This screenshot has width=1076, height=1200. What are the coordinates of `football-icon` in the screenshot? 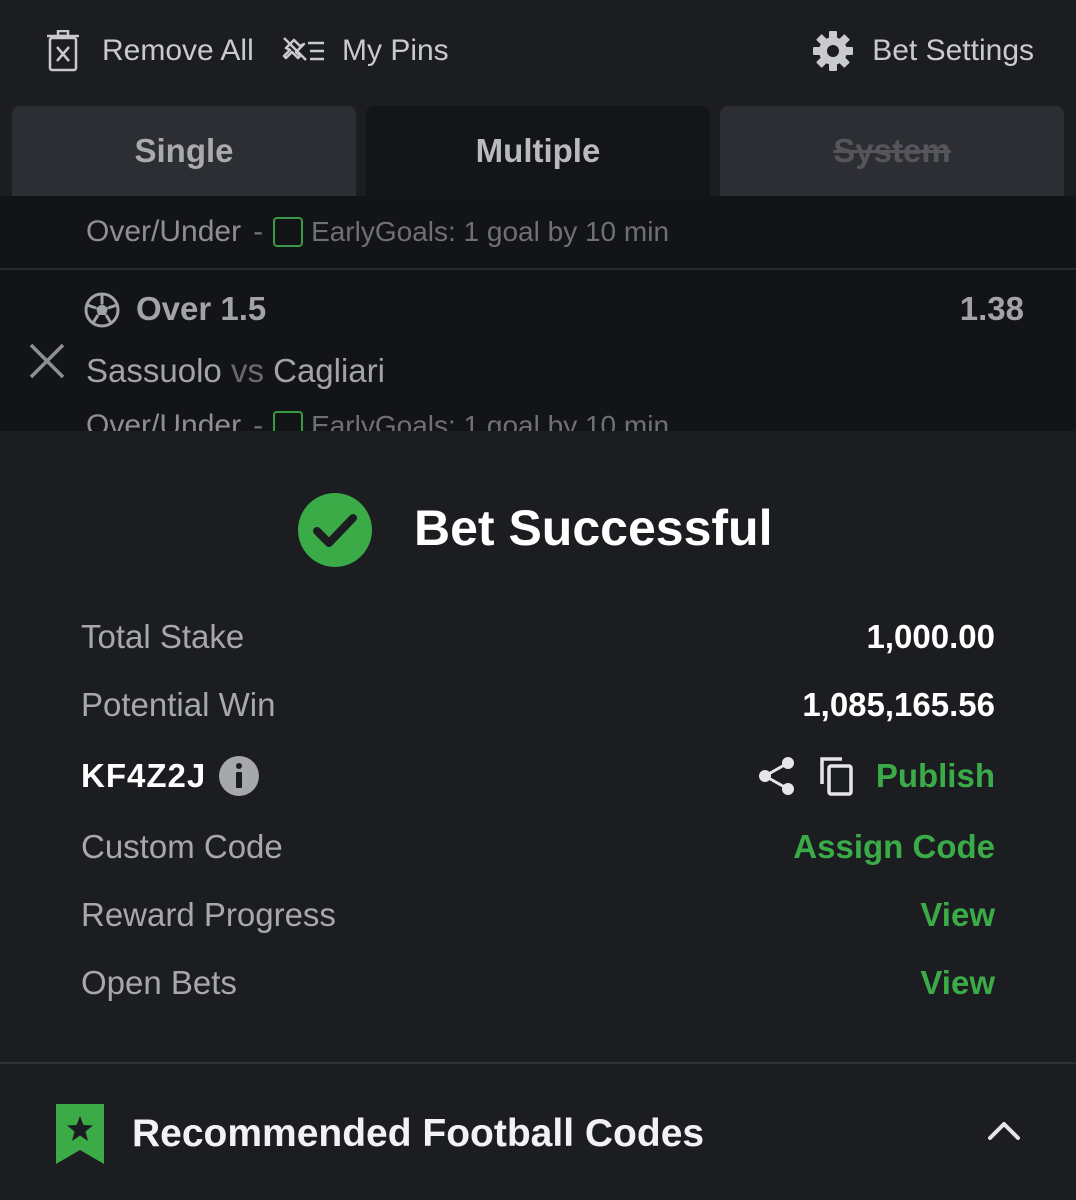 It's located at (102, 310).